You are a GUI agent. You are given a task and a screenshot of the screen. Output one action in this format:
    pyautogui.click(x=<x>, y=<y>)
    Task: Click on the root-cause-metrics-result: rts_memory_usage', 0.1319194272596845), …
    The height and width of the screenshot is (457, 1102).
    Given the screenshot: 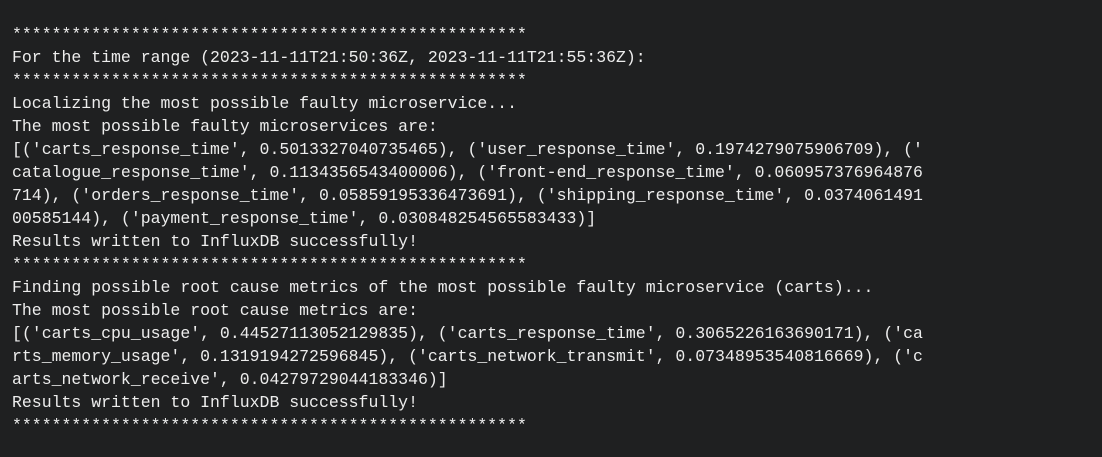 What is the action you would take?
    pyautogui.click(x=467, y=356)
    